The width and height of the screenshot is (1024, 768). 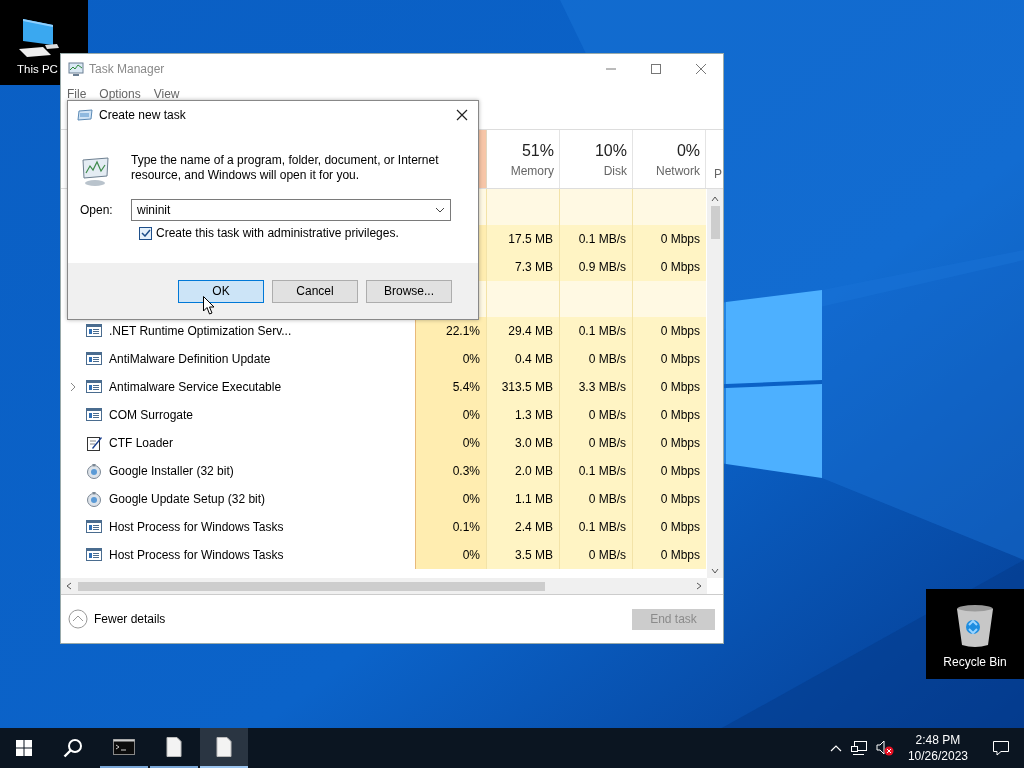 What do you see at coordinates (699, 586) in the screenshot?
I see `scroll-right-icon` at bounding box center [699, 586].